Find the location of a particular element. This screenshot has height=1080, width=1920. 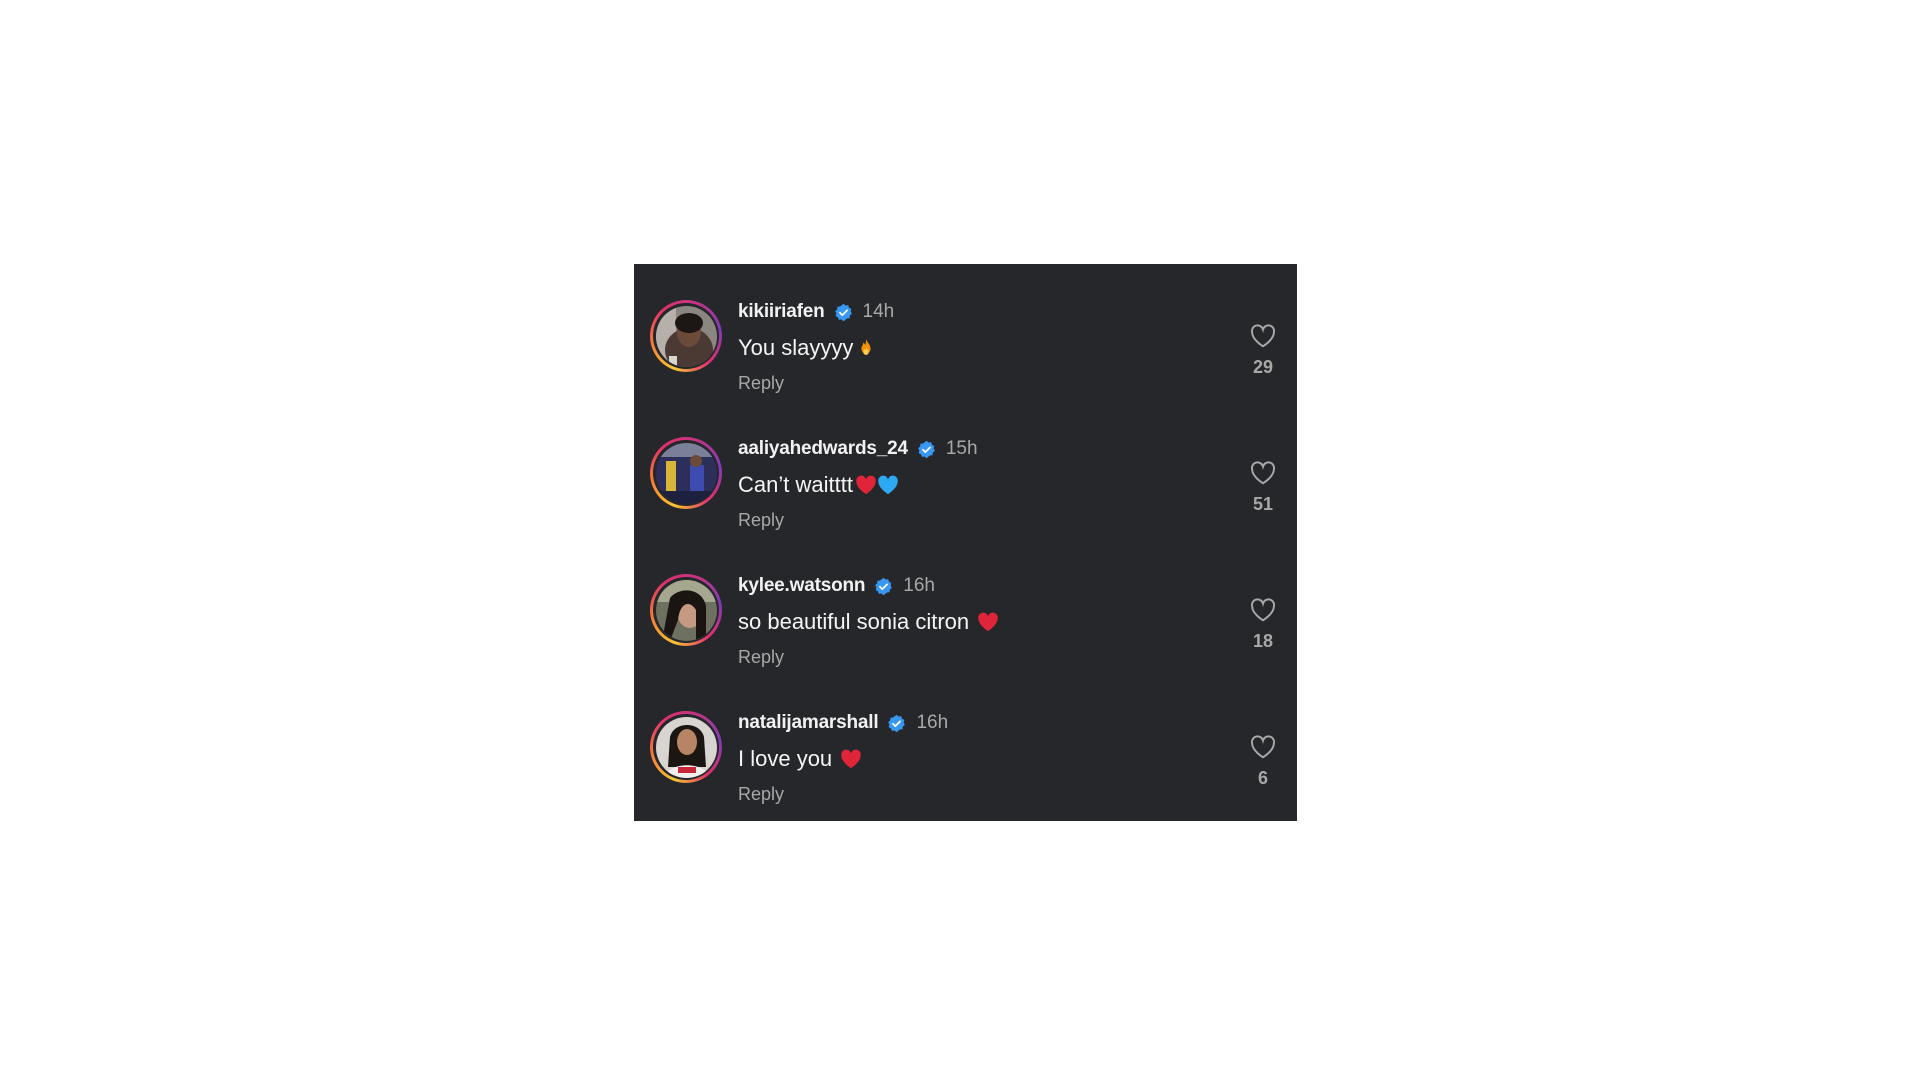

fire-emoji-icon is located at coordinates (866, 346).